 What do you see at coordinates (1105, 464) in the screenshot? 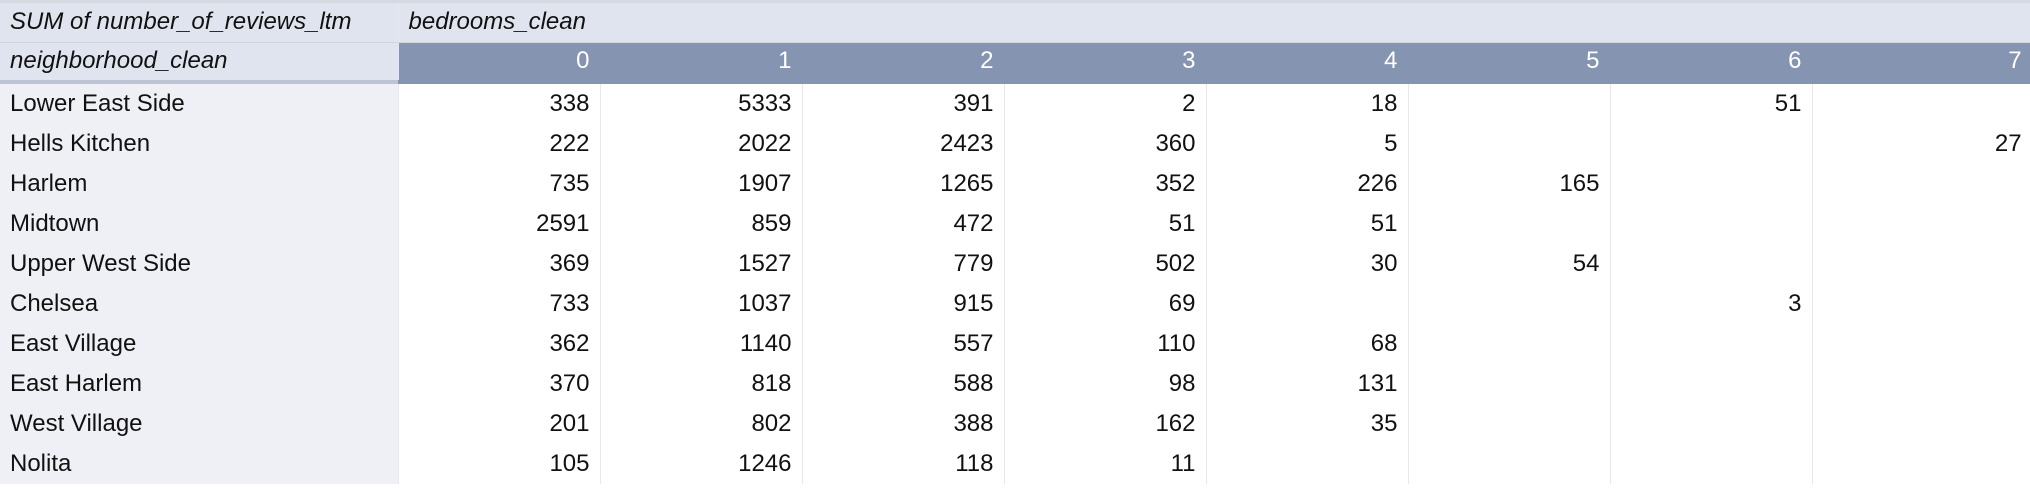
I see `table-cell: 11` at bounding box center [1105, 464].